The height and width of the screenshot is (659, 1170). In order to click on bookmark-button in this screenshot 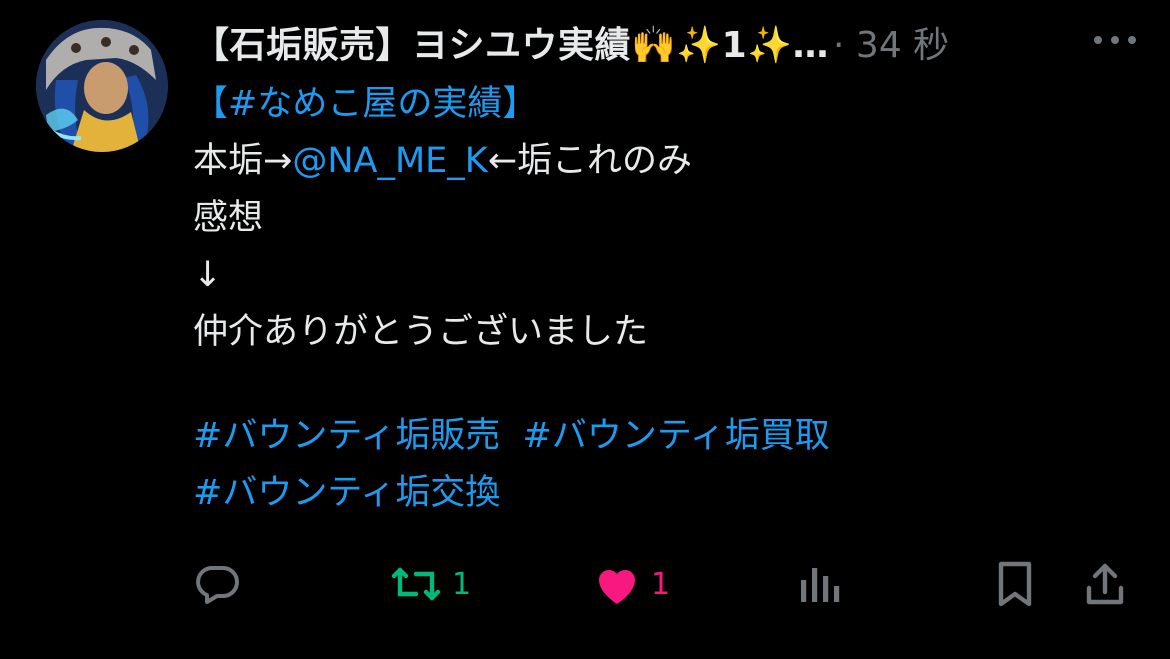, I will do `click(1015, 584)`.